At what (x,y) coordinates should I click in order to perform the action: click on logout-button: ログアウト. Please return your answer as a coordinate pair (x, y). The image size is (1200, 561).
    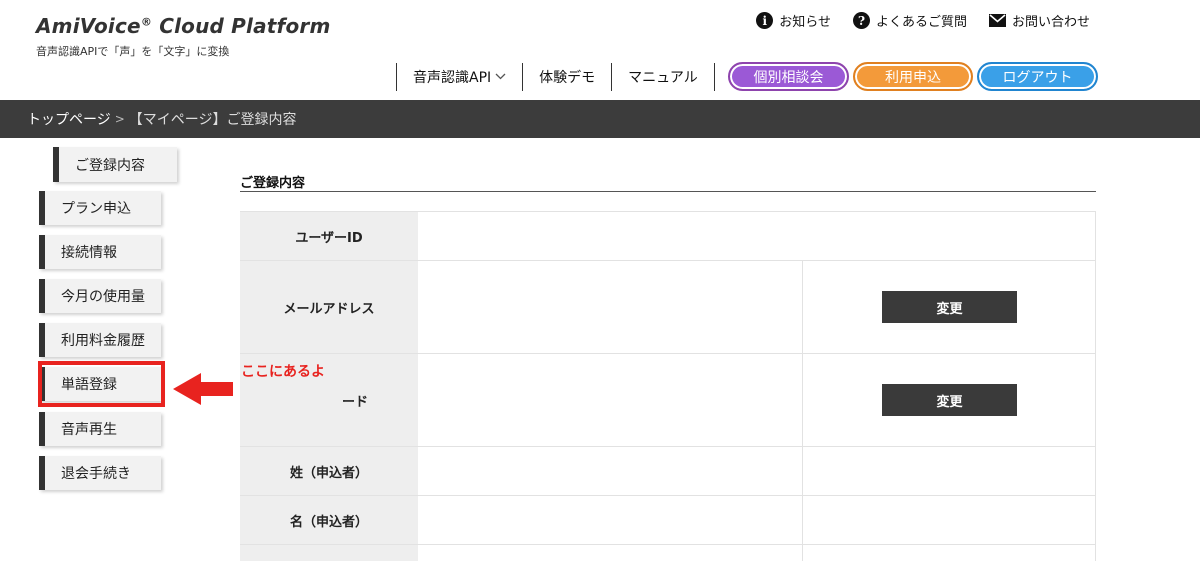
    Looking at the image, I should click on (1037, 76).